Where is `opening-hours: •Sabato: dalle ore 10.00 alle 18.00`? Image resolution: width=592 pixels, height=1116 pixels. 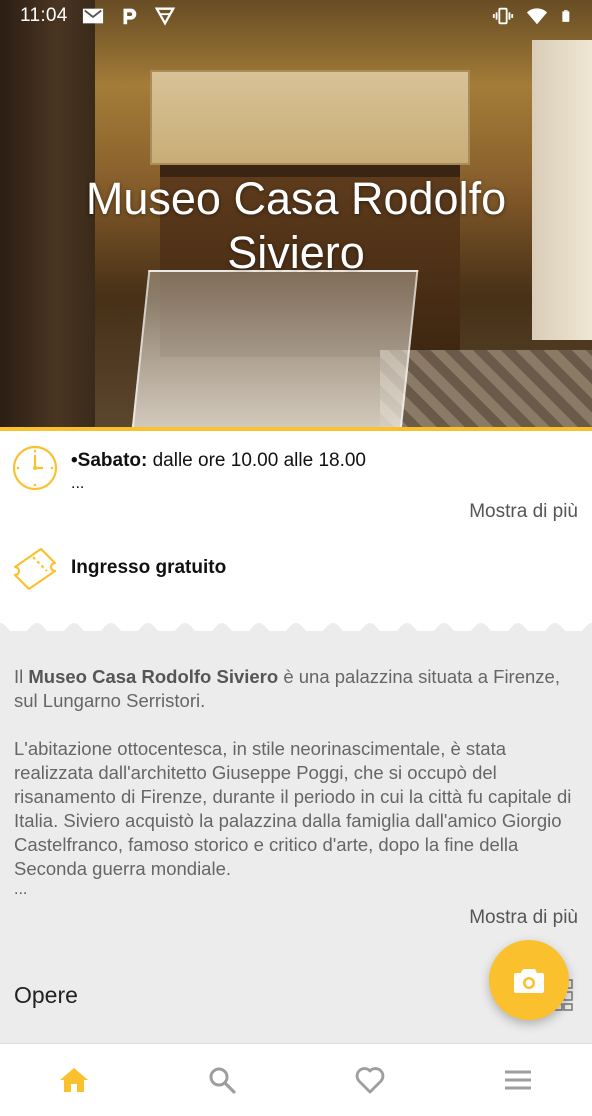
opening-hours: •Sabato: dalle ore 10.00 alle 18.00 is located at coordinates (218, 460).